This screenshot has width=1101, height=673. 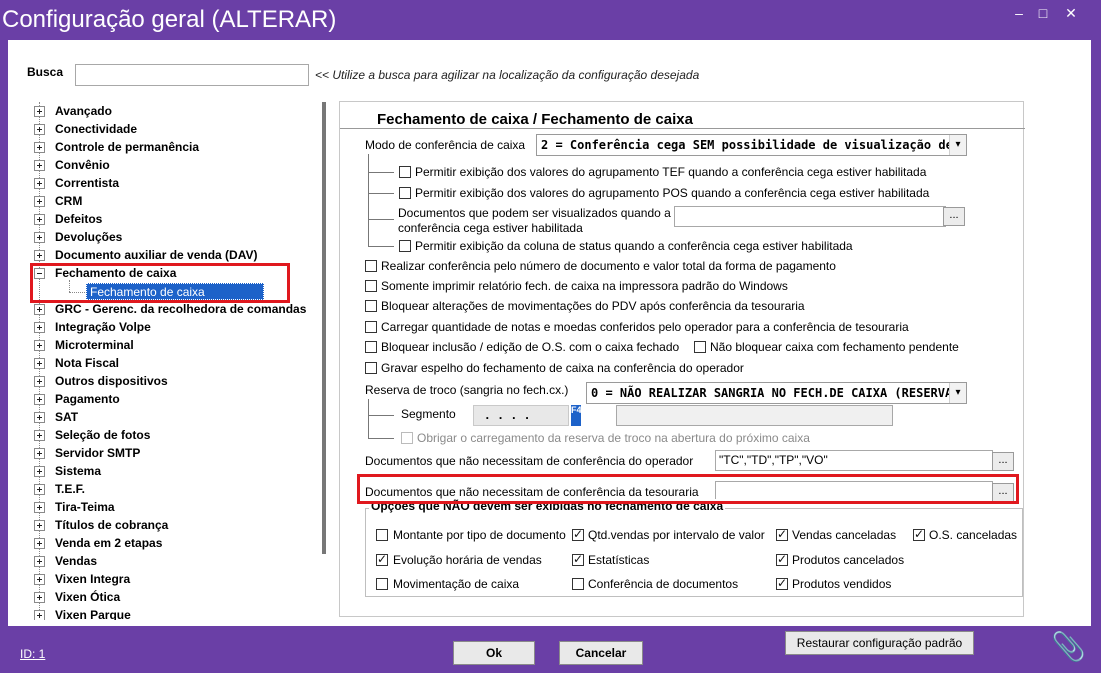 What do you see at coordinates (178, 399) in the screenshot?
I see `tree-item-pagamento: Pagamento` at bounding box center [178, 399].